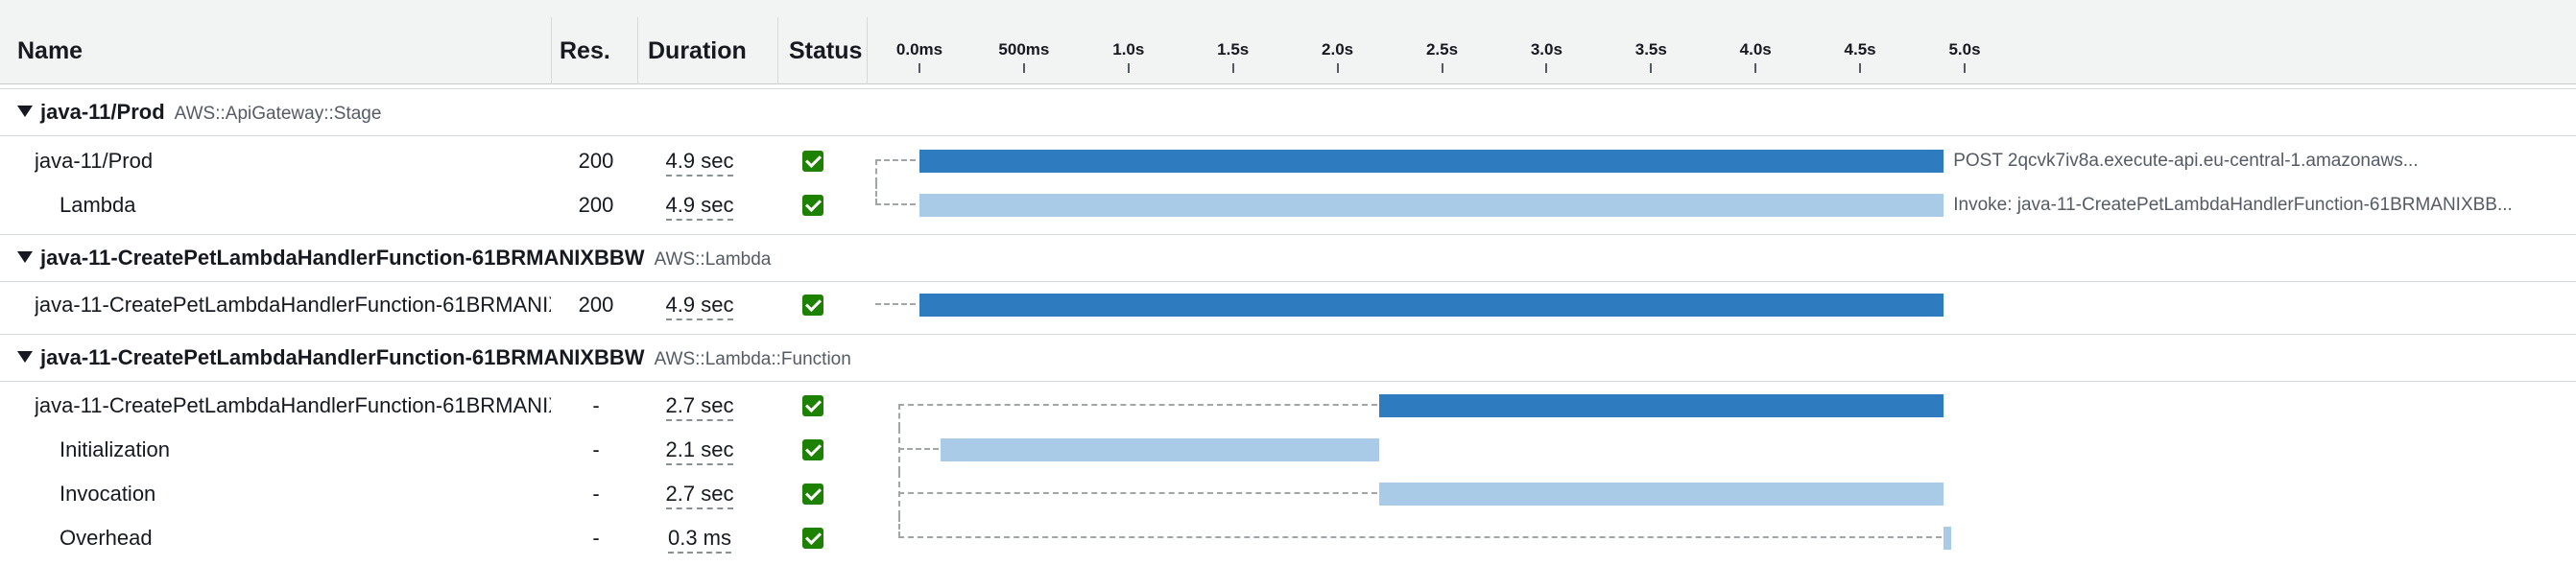 The image size is (2576, 566). I want to click on group-type: AWS::Lambda::Function, so click(752, 359).